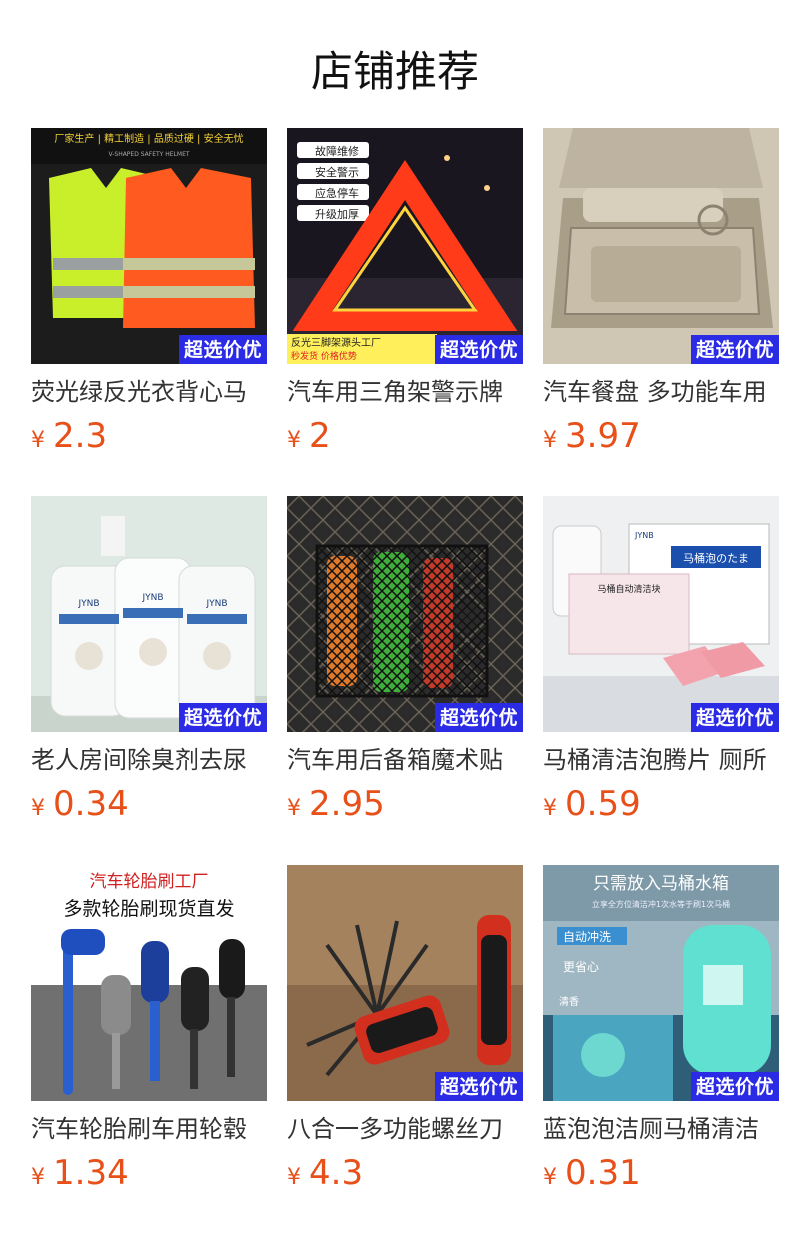 This screenshot has width=790, height=1234. Describe the element at coordinates (651, 1129) in the screenshot. I see `product-name: 蓝泡泡洁厕马桶清洁` at that location.